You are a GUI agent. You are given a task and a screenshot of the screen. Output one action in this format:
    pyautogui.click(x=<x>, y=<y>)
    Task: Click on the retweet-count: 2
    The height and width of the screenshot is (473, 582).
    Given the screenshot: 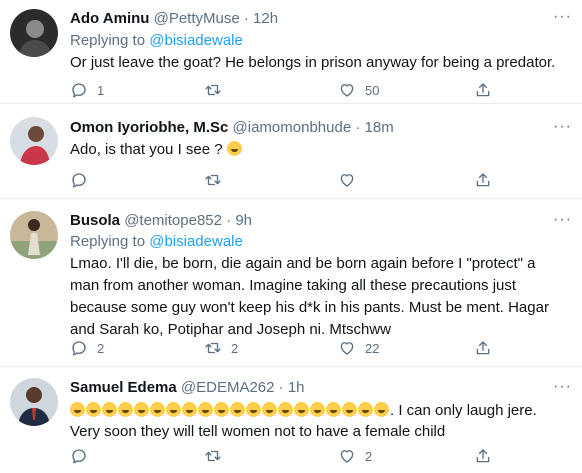 What is the action you would take?
    pyautogui.click(x=235, y=348)
    